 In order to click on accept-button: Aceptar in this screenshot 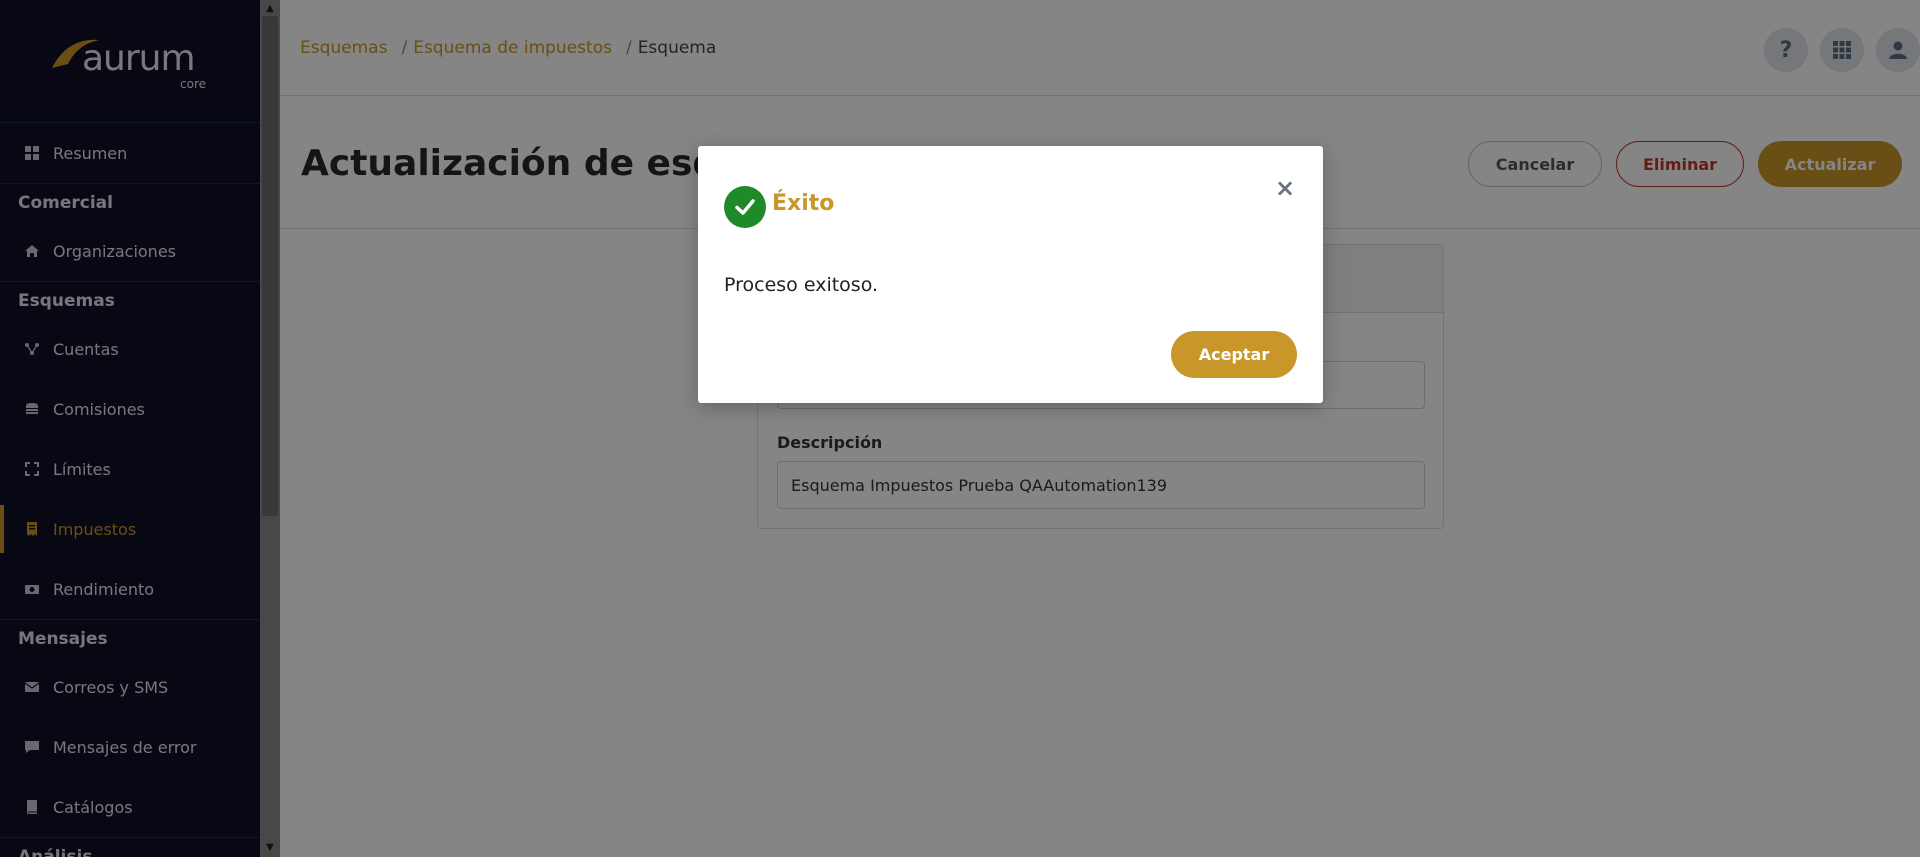, I will do `click(1234, 354)`.